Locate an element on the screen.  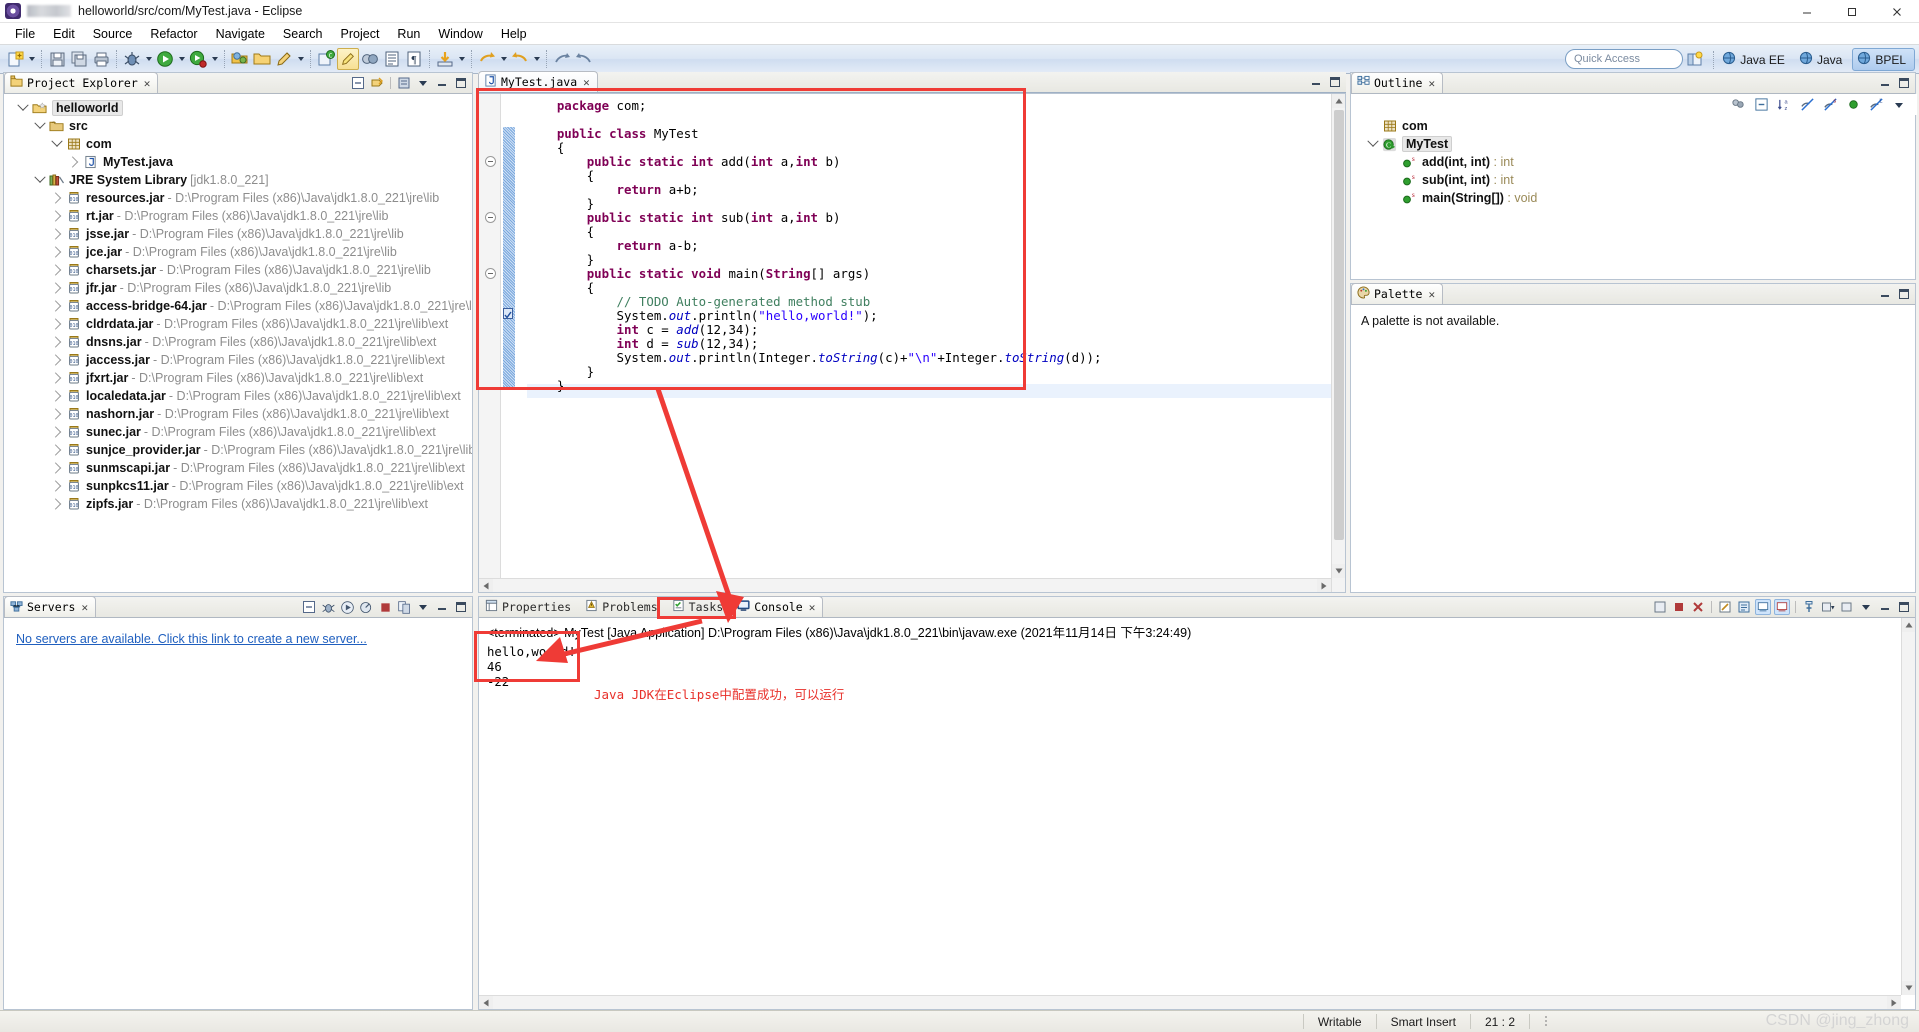
new-dropdown-icon is located at coordinates (31, 59).